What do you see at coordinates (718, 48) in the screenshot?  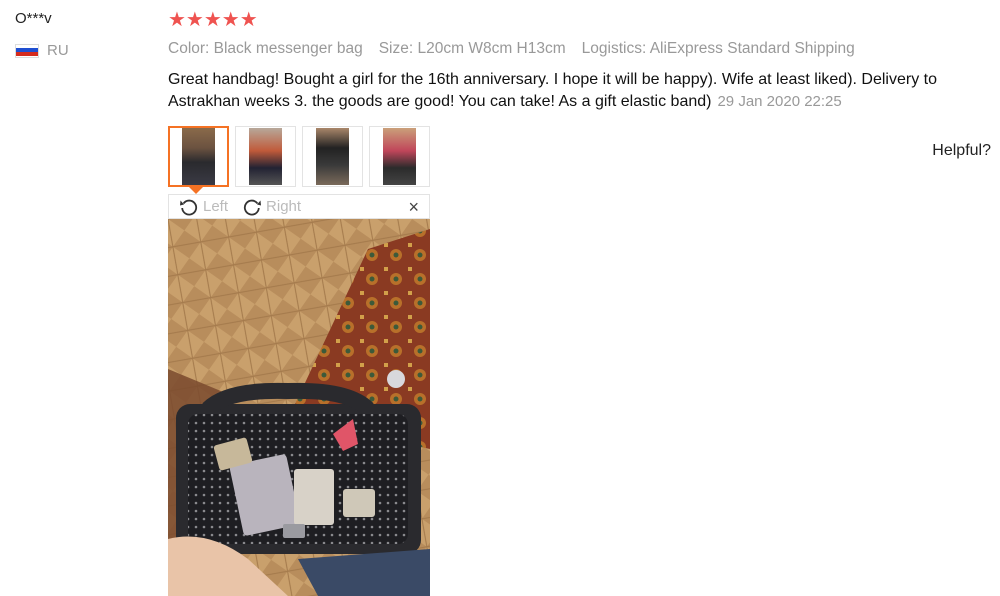 I see `logistics-info: Logistics: AliExpress Standard Shipping` at bounding box center [718, 48].